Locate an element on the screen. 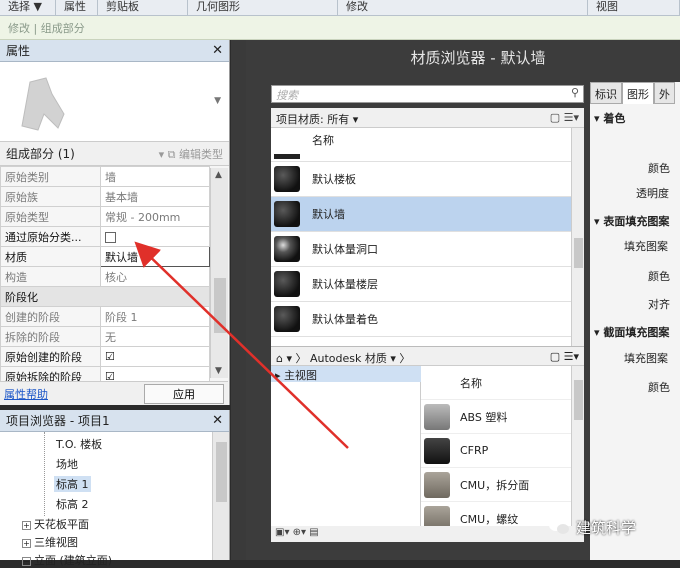  cut-fill-pattern-label: 填充图案 is located at coordinates (646, 358).